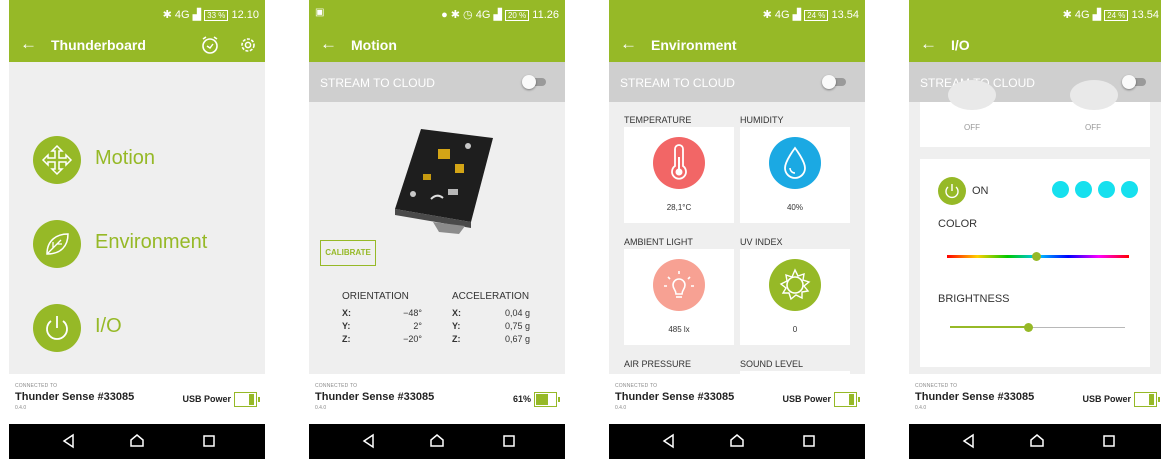 The width and height of the screenshot is (1161, 459). What do you see at coordinates (795, 163) in the screenshot?
I see `droplet-icon` at bounding box center [795, 163].